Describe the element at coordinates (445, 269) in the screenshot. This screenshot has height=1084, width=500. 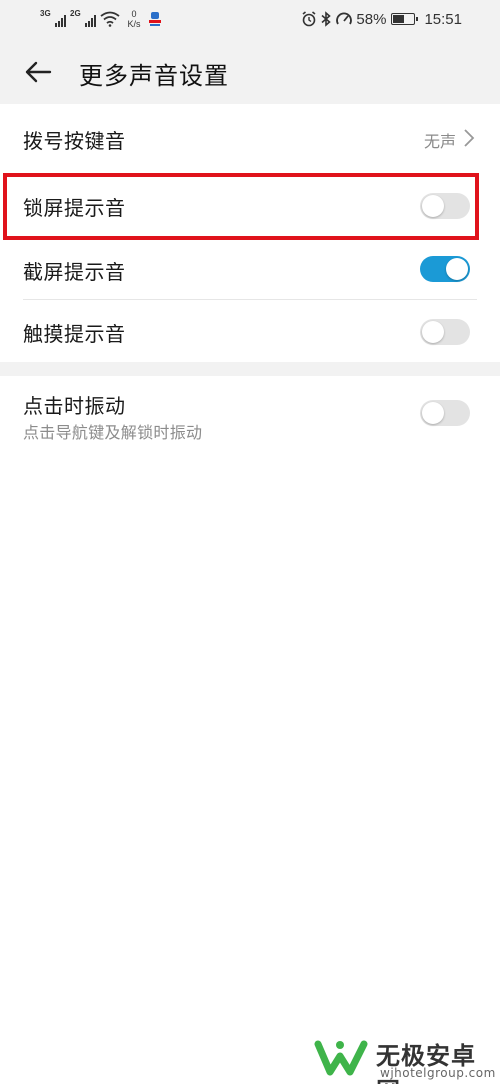
I see `screenshot-tone-toggle` at that location.